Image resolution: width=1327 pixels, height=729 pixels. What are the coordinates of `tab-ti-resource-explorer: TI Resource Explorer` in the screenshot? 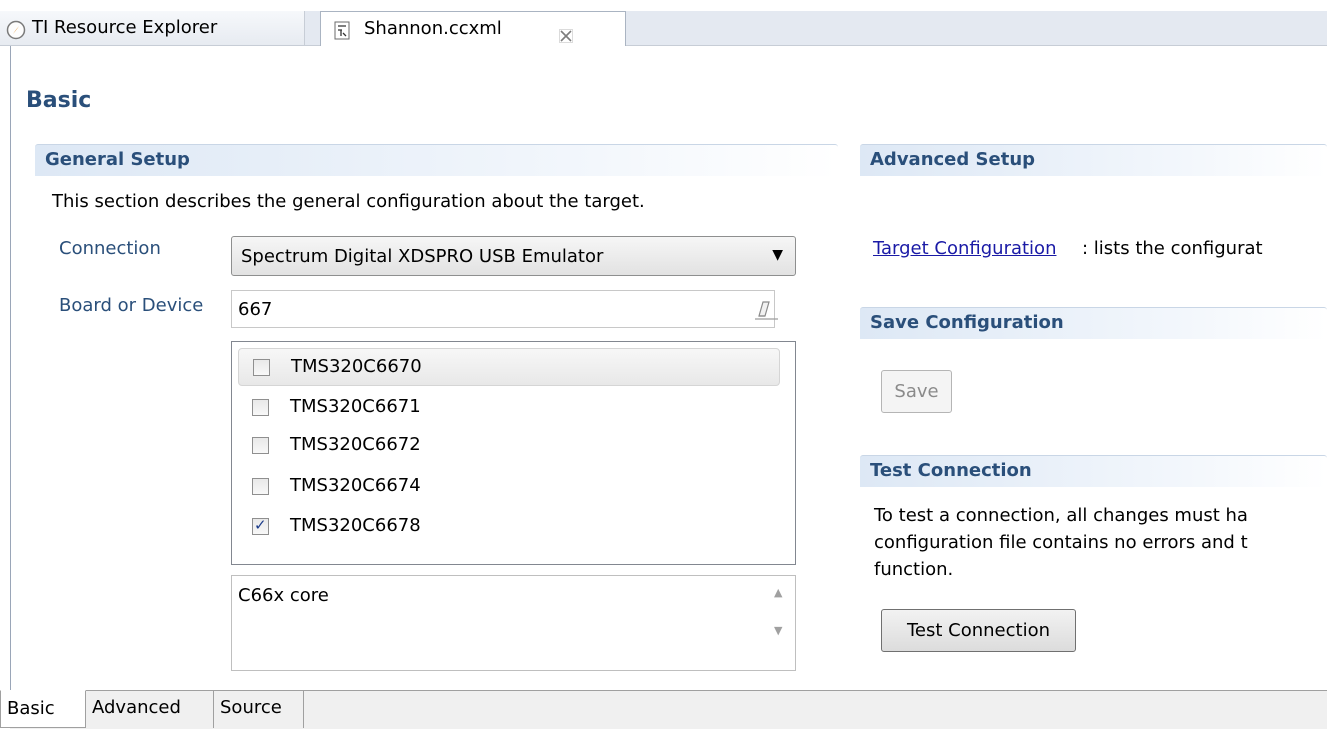 It's located at (152, 28).